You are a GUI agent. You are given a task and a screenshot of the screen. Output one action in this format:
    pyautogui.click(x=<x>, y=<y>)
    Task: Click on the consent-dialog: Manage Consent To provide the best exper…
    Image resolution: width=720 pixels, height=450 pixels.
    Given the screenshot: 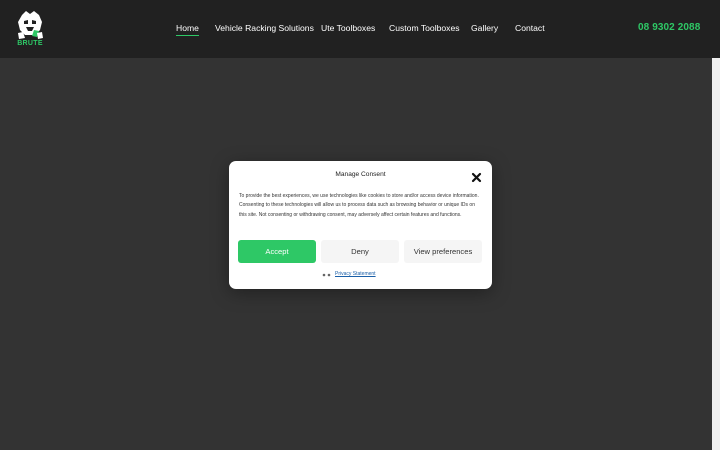 What is the action you would take?
    pyautogui.click(x=360, y=225)
    